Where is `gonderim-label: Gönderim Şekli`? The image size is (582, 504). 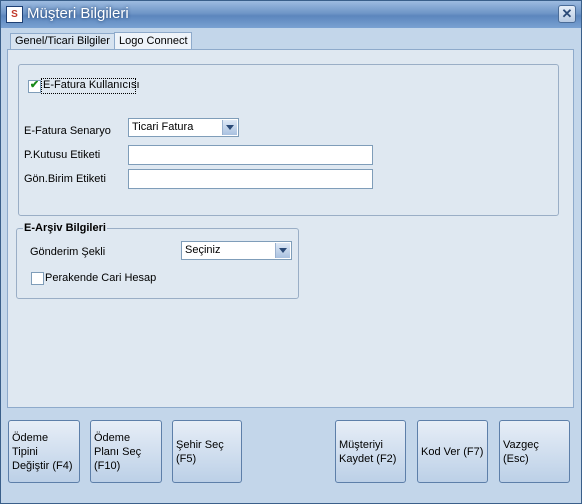 gonderim-label: Gönderim Şekli is located at coordinates (68, 252).